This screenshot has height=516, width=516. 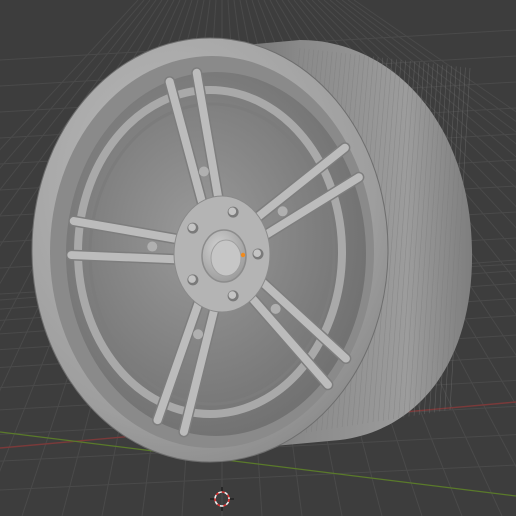 I want to click on object-origin-point, so click(x=243, y=255).